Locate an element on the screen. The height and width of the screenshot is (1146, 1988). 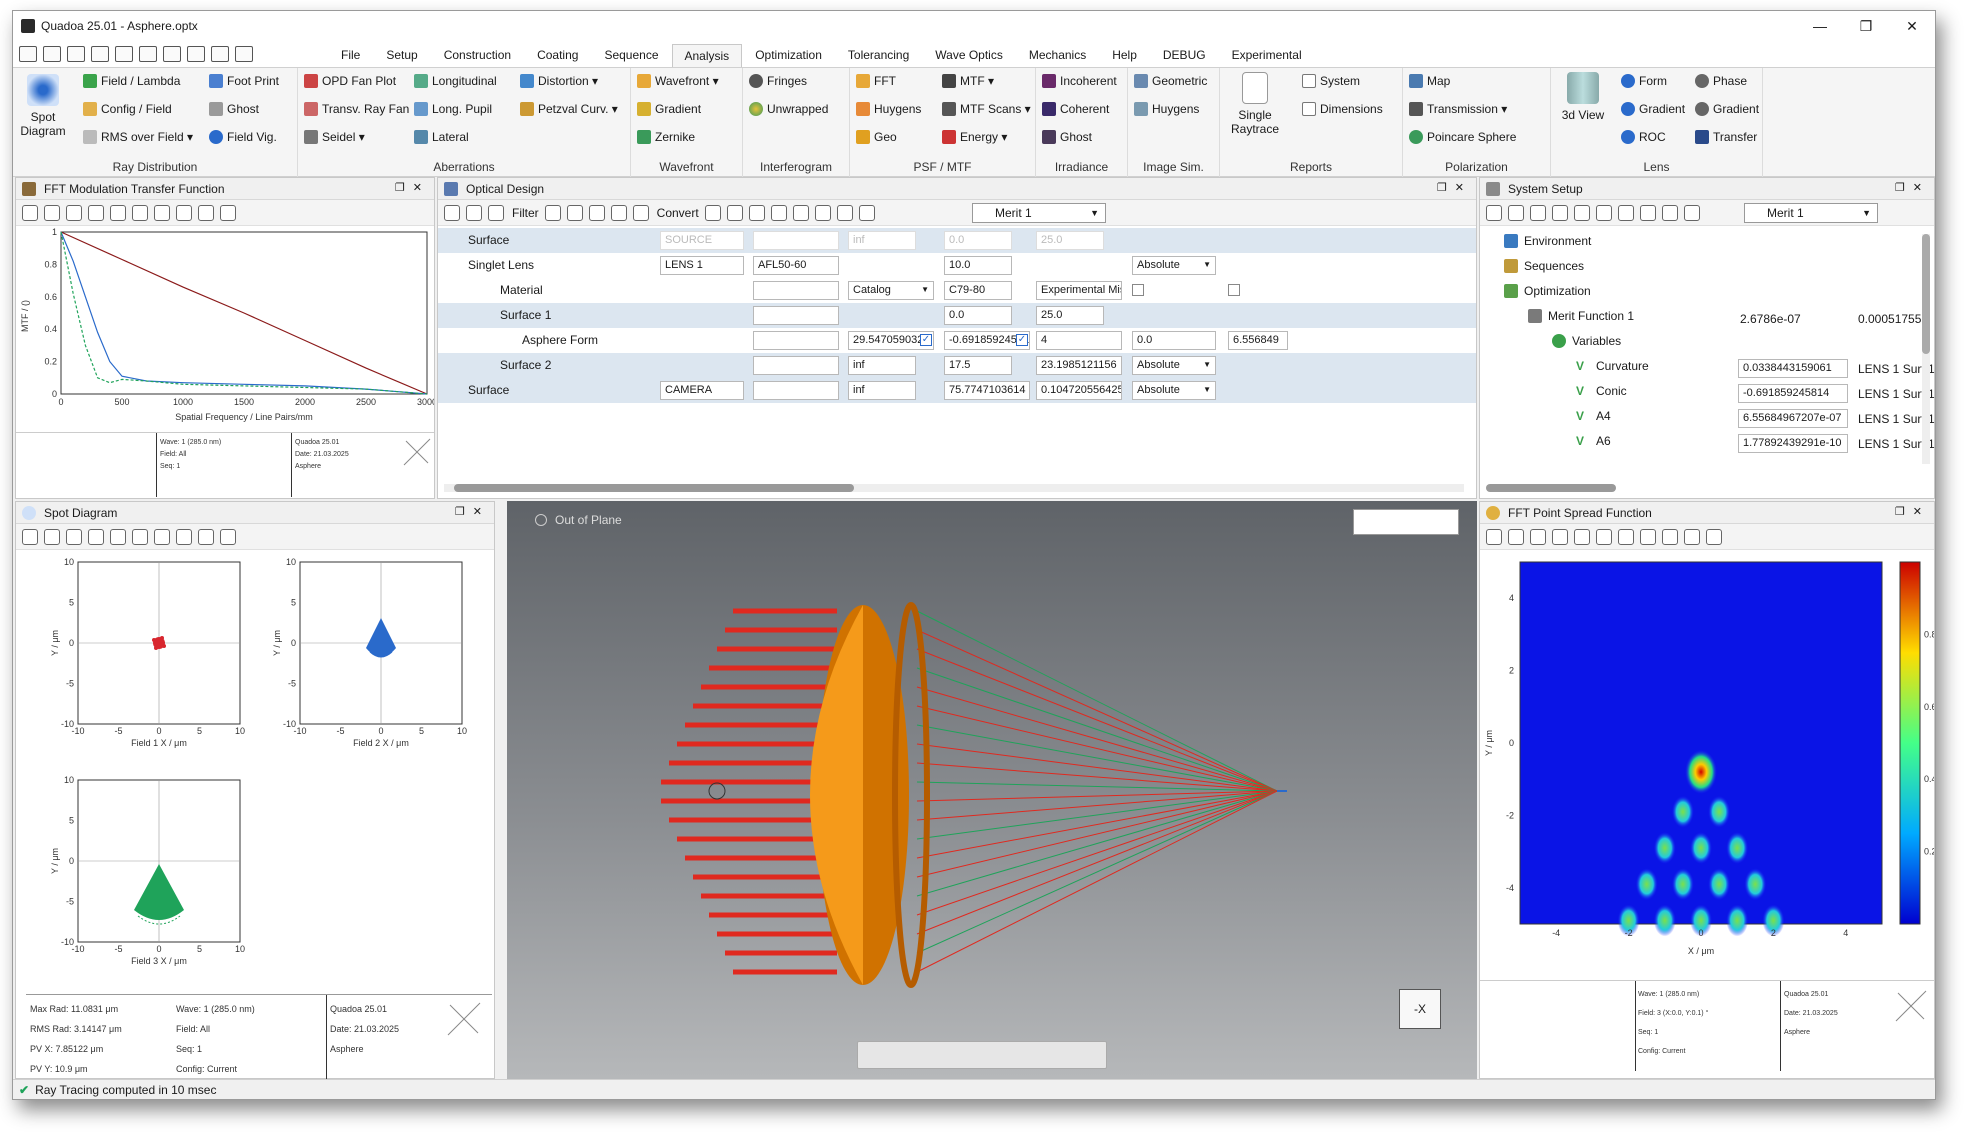
glass-field: C79-80 is located at coordinates (978, 290).